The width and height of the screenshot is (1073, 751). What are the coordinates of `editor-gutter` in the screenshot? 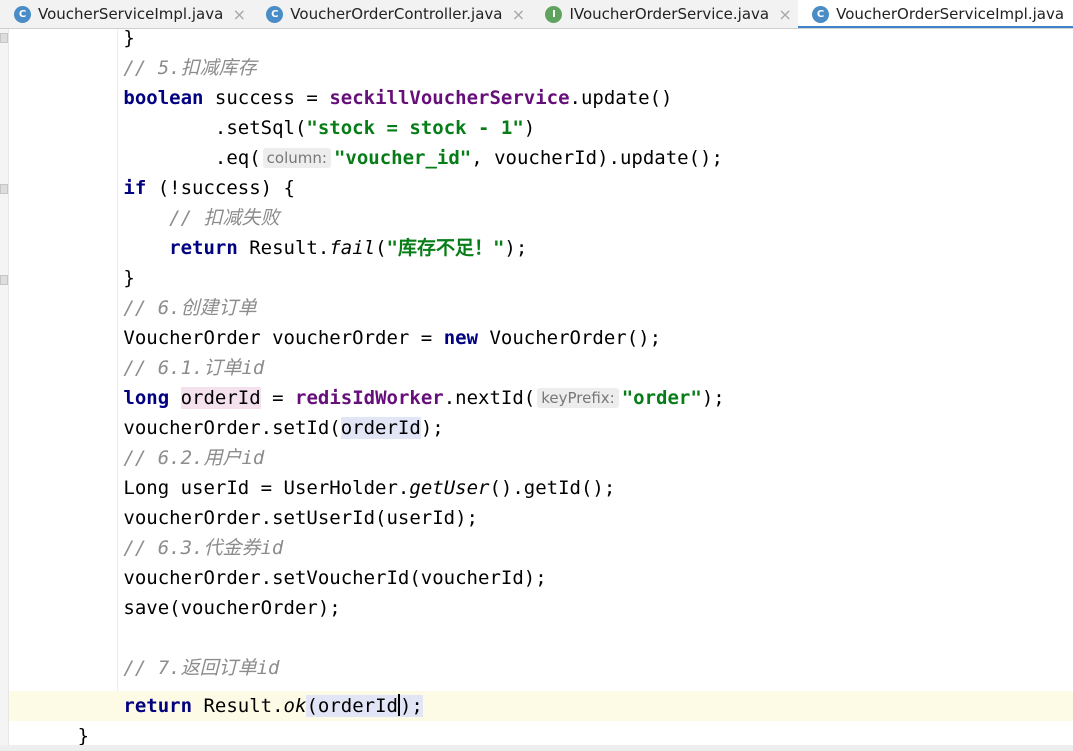 It's located at (4, 390).